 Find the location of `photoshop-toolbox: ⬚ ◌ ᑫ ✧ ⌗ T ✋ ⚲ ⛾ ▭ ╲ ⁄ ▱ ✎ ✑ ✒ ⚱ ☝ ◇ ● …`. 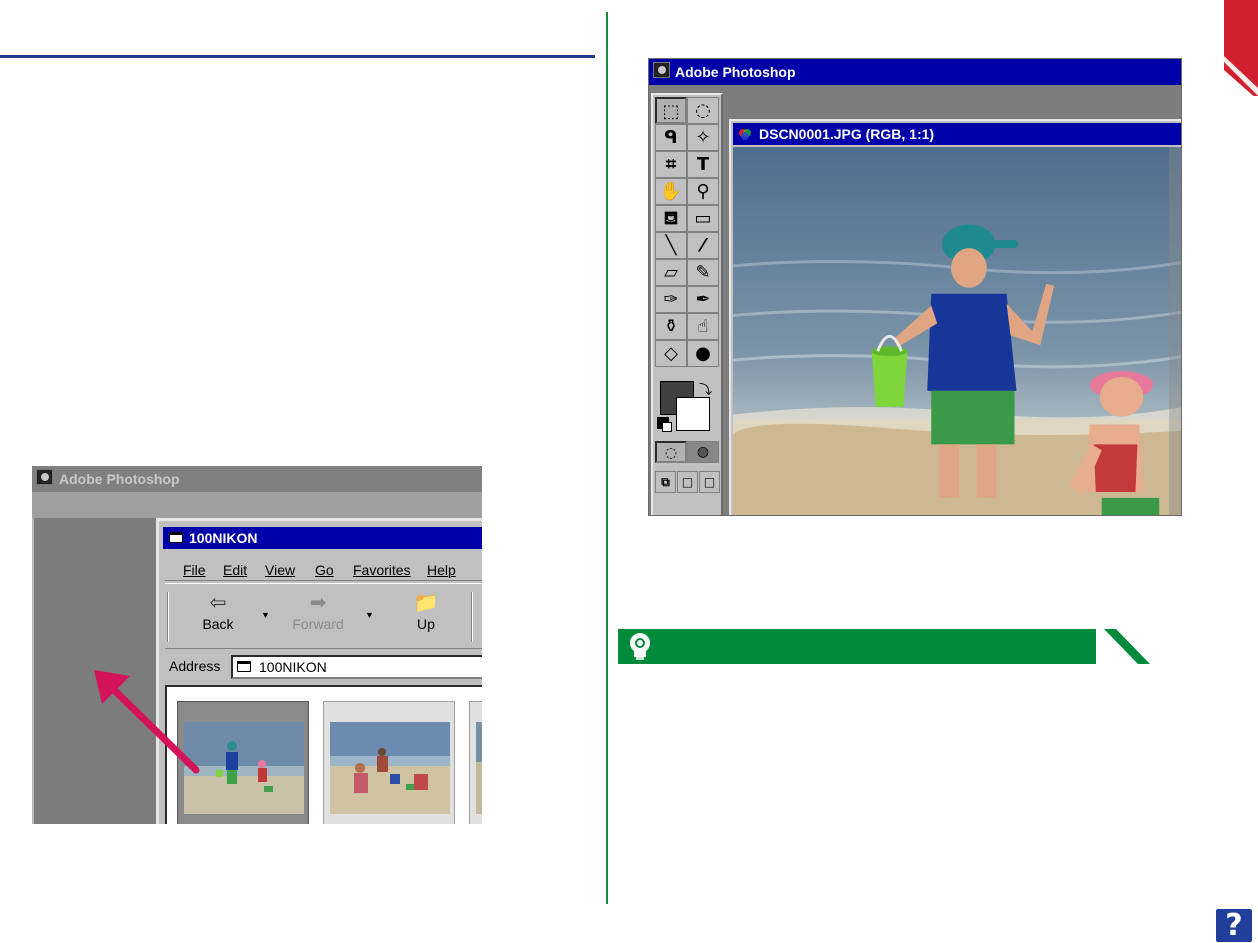

photoshop-toolbox: ⬚ ◌ ᑫ ✧ ⌗ T ✋ ⚲ ⛾ ▭ ╲ ⁄ ▱ ✎ ✑ ✒ ⚱ ☝ ◇ ● … is located at coordinates (687, 304).